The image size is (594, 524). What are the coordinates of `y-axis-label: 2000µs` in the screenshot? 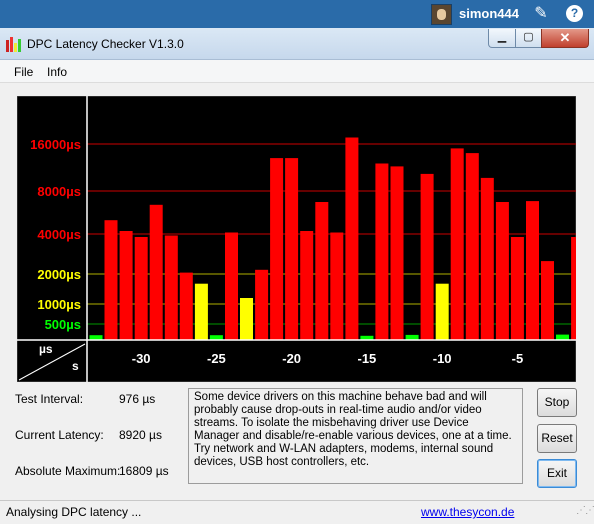 It's located at (59, 274).